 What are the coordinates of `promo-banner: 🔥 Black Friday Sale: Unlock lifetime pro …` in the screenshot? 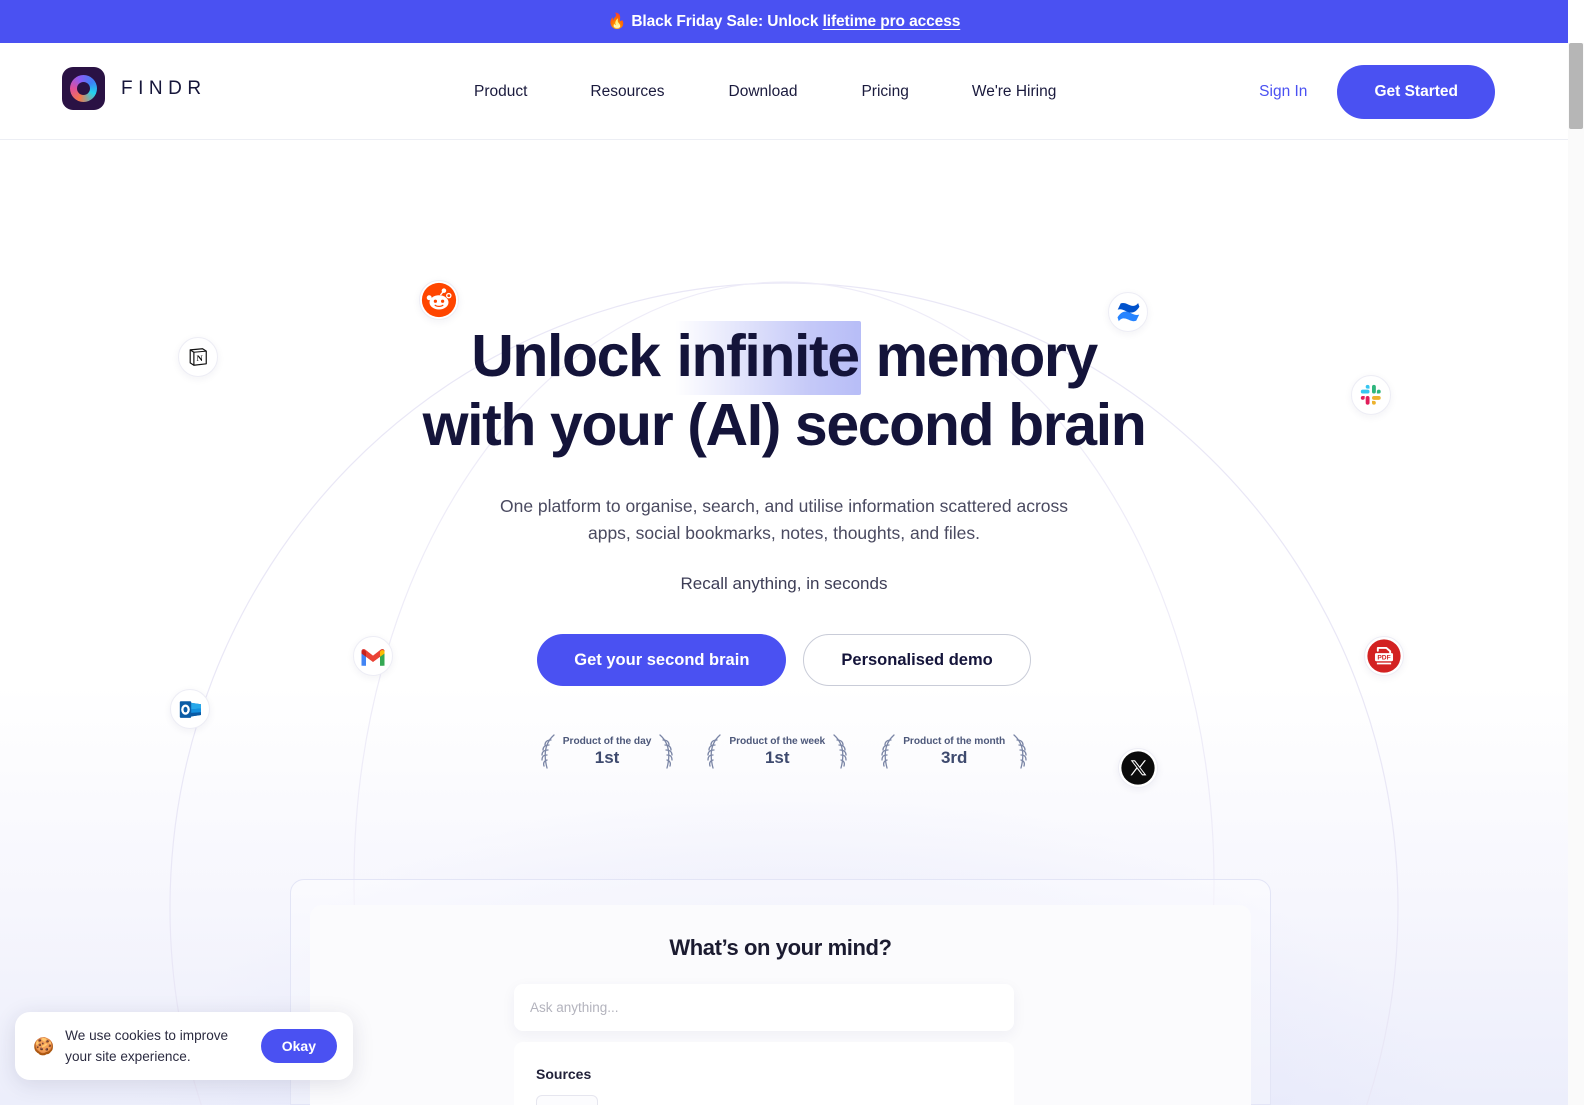 It's located at (784, 21).